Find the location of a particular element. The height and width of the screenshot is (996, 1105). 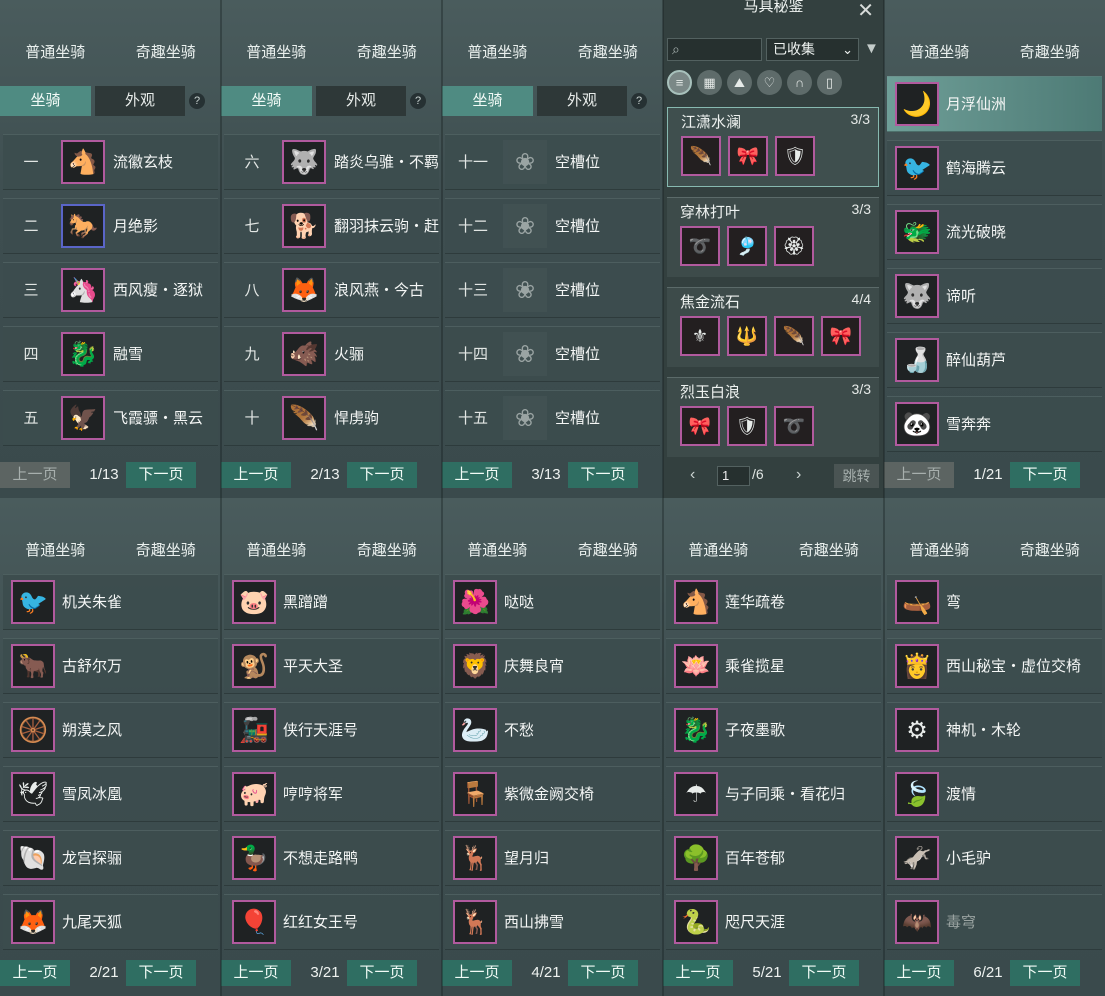

fun-mount-row: 🍃 渡情 is located at coordinates (994, 794).